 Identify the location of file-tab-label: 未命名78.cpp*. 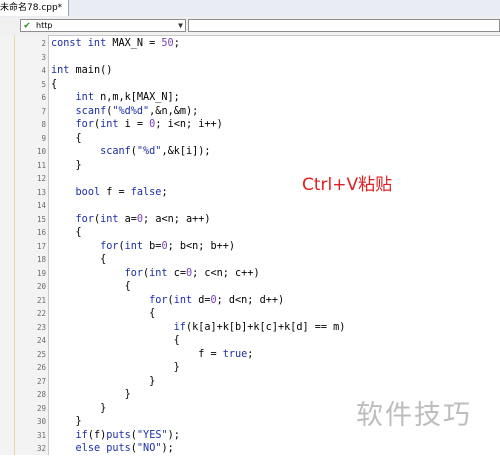
(31, 8).